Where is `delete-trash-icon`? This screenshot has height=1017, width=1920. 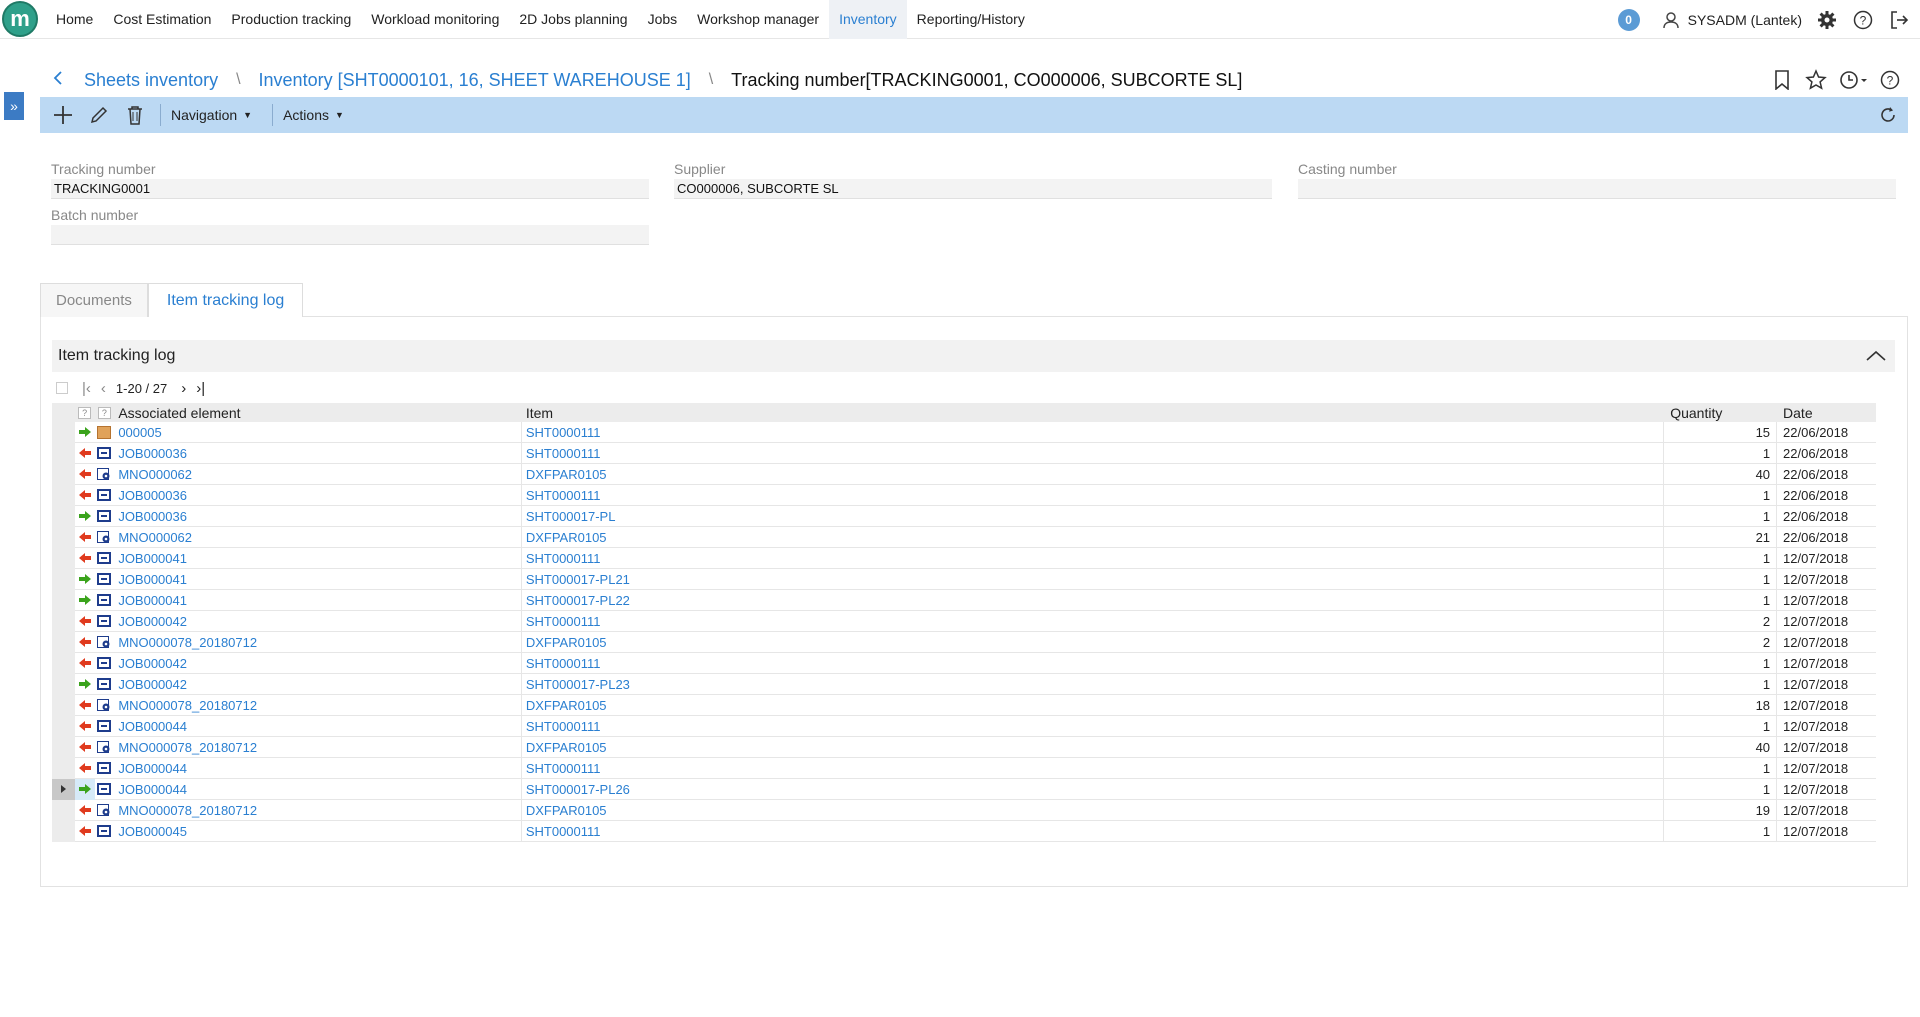 delete-trash-icon is located at coordinates (135, 115).